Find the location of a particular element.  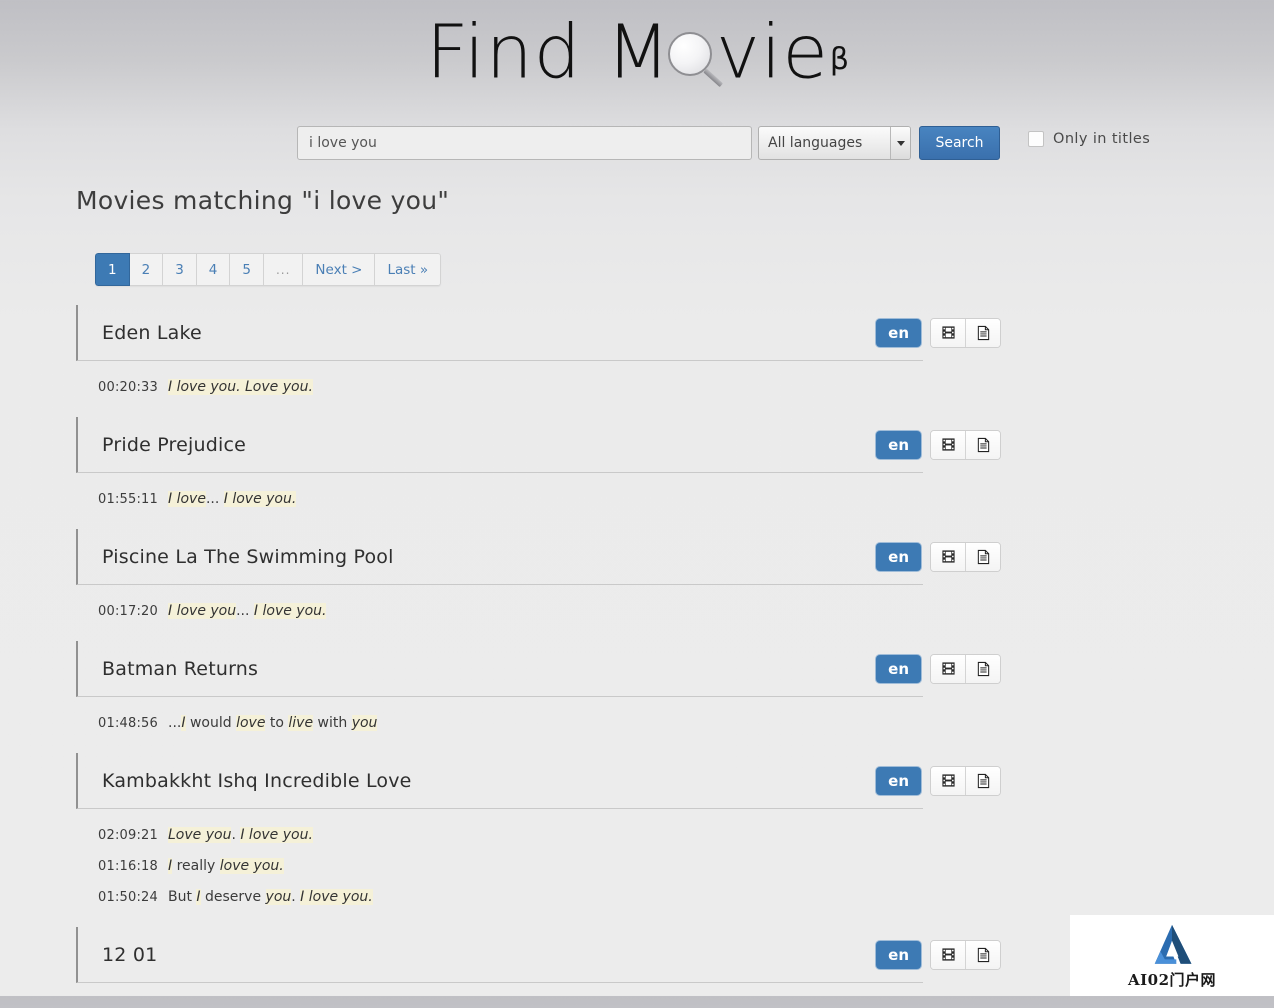

logo-text-after: vie is located at coordinates (772, 52).